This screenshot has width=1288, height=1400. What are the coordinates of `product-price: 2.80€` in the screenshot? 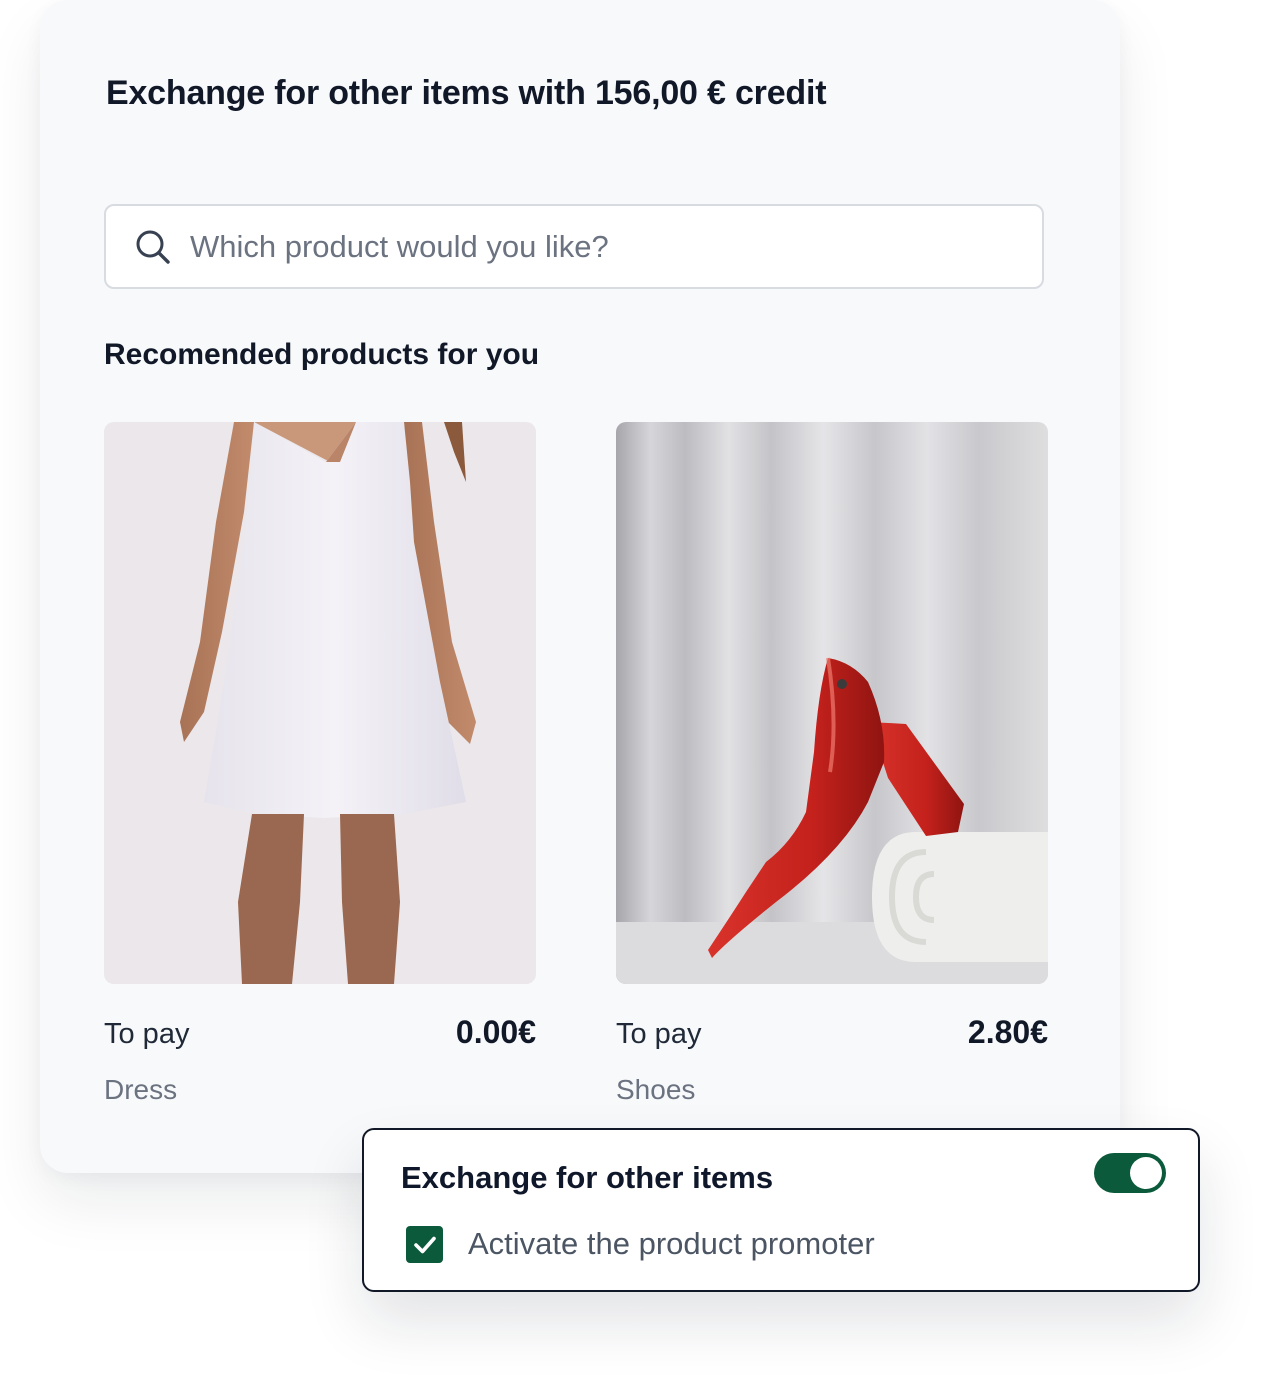 It's located at (1007, 1032).